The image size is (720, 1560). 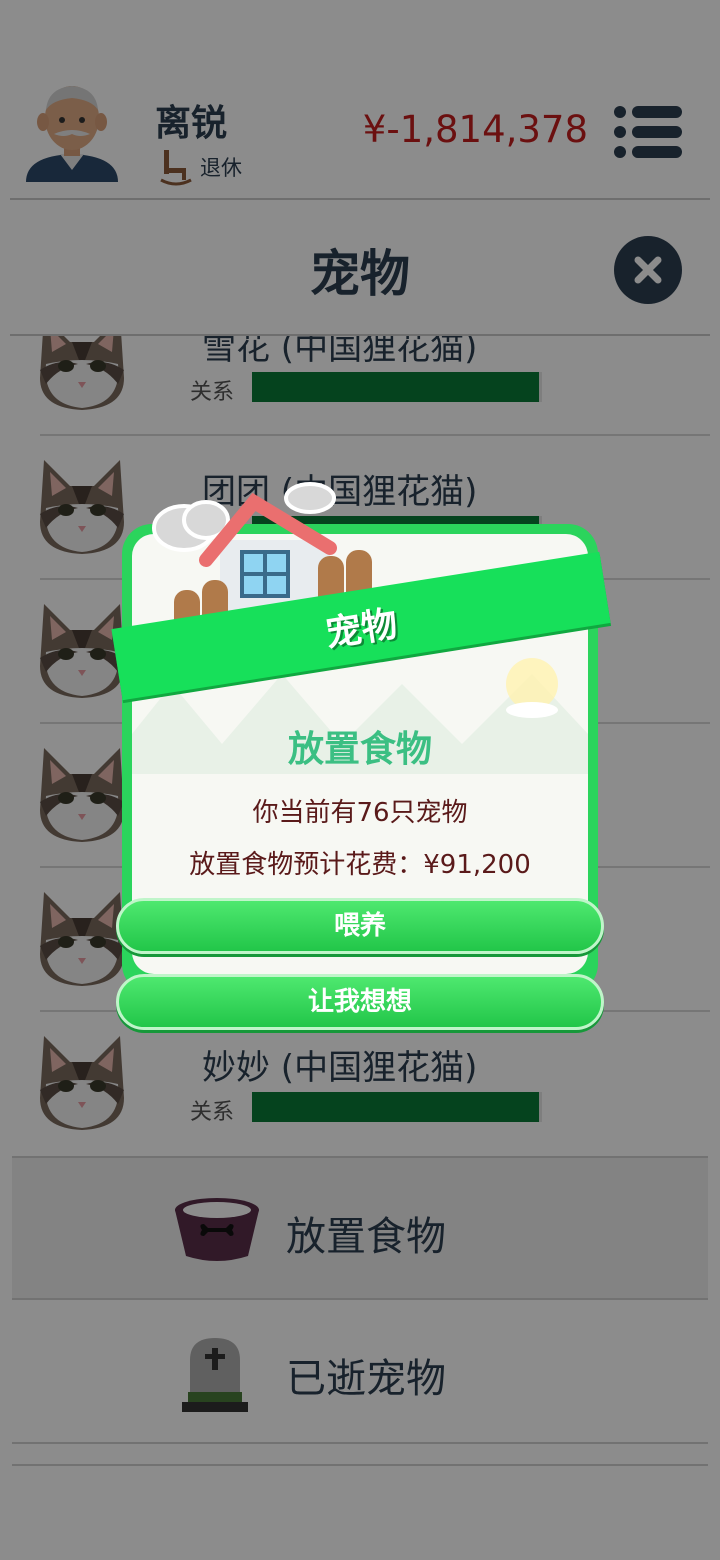 What do you see at coordinates (360, 1002) in the screenshot?
I see `cancel-button: 让我想想` at bounding box center [360, 1002].